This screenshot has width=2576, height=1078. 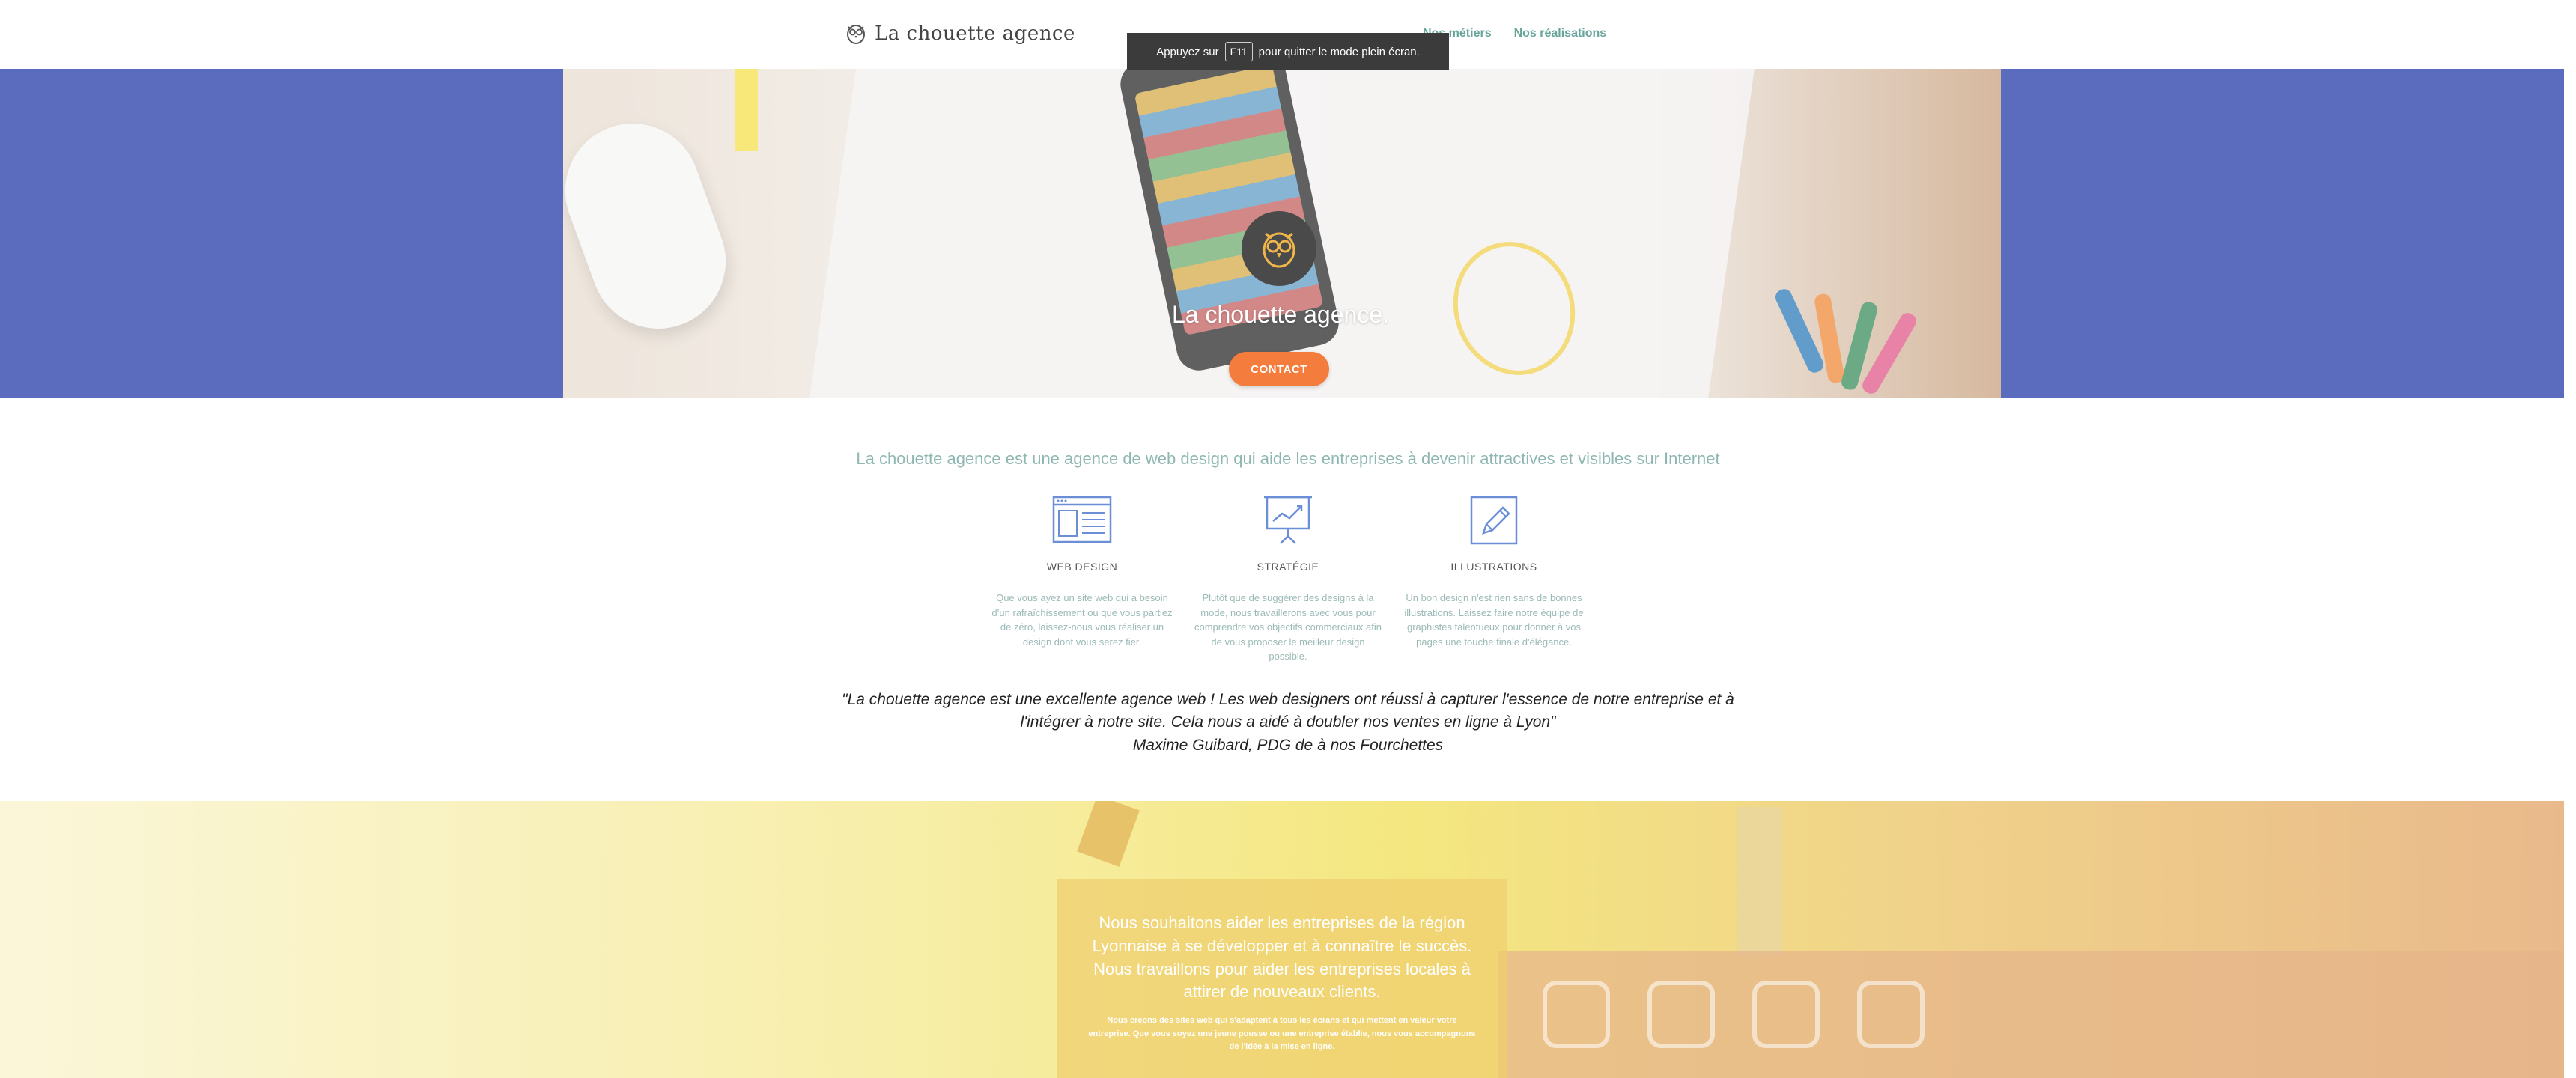 I want to click on background-decor, so click(x=1759, y=882).